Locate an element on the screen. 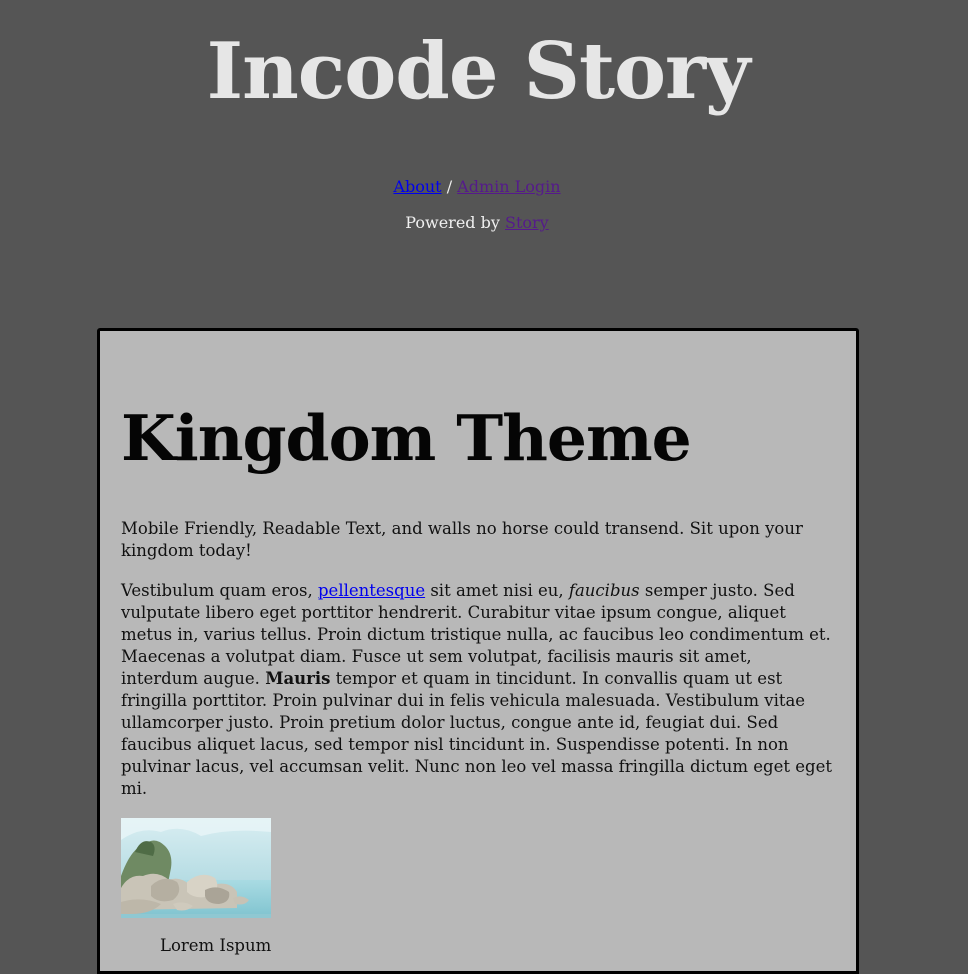 This screenshot has height=974, width=968. story-link: Story is located at coordinates (527, 222).